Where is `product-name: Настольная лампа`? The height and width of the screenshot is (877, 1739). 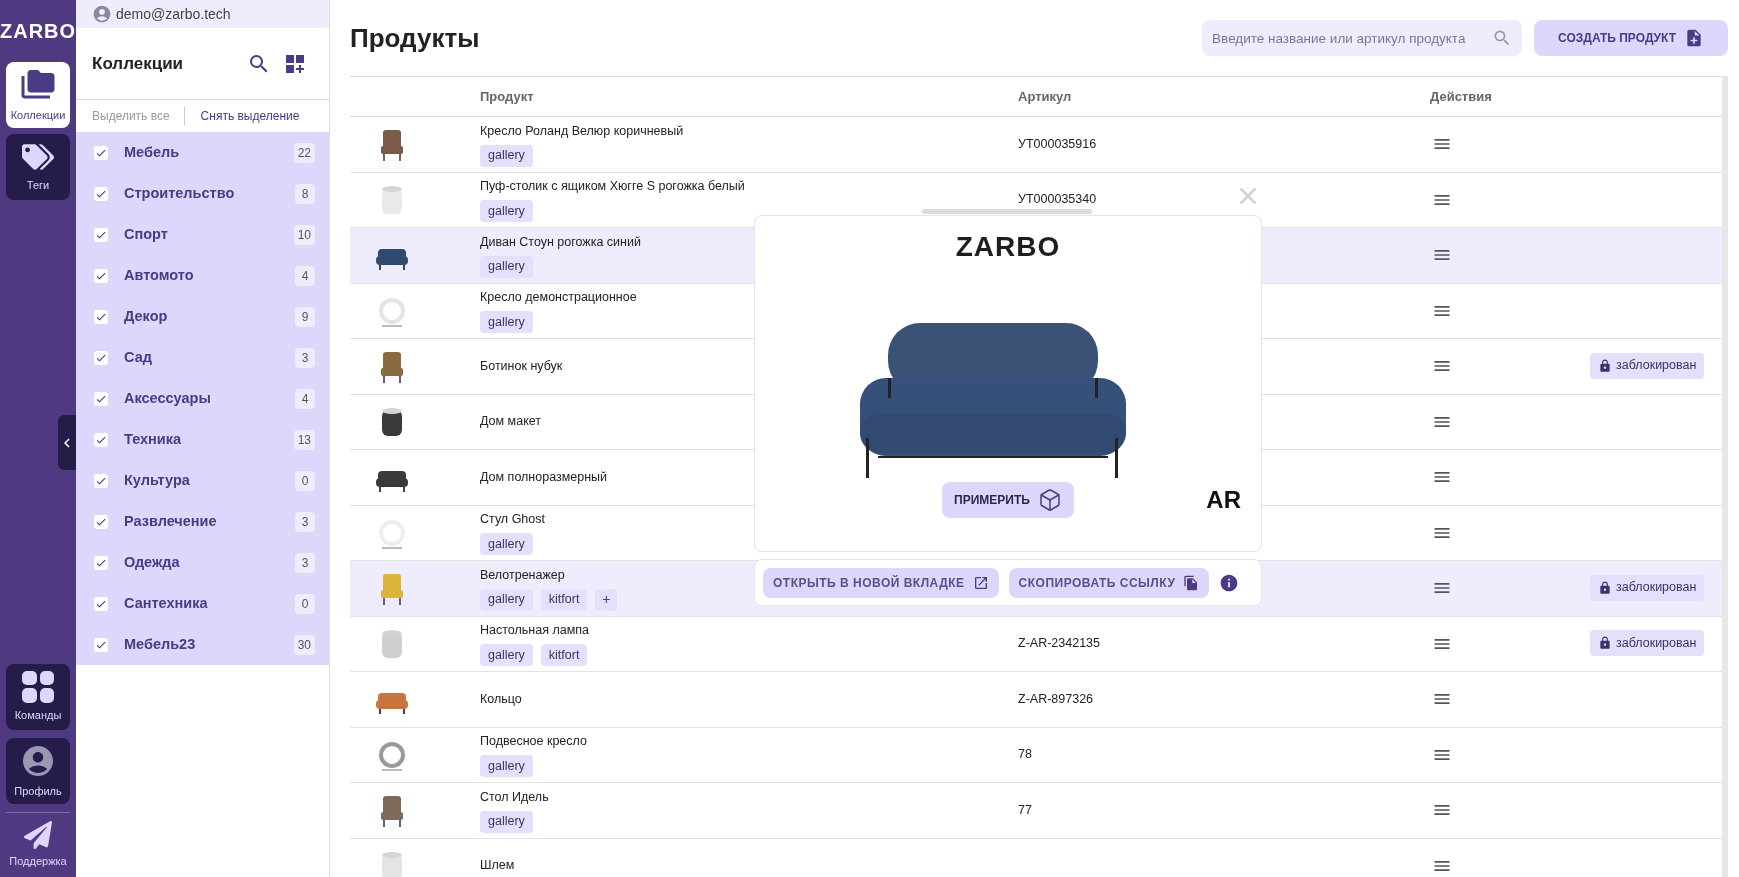
product-name: Настольная лампа is located at coordinates (534, 631).